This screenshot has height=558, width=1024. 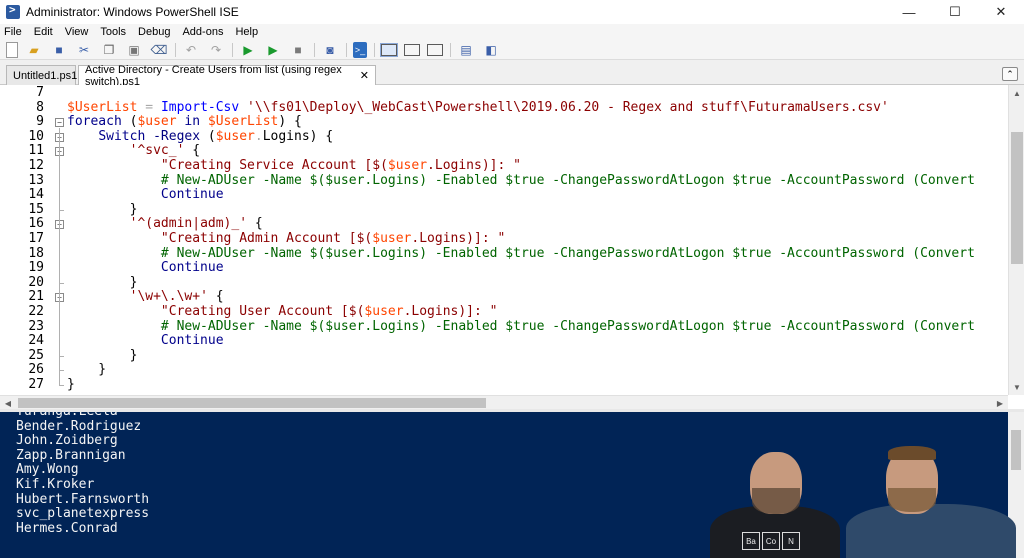 I want to click on code-token: Switch, so click(x=122, y=136).